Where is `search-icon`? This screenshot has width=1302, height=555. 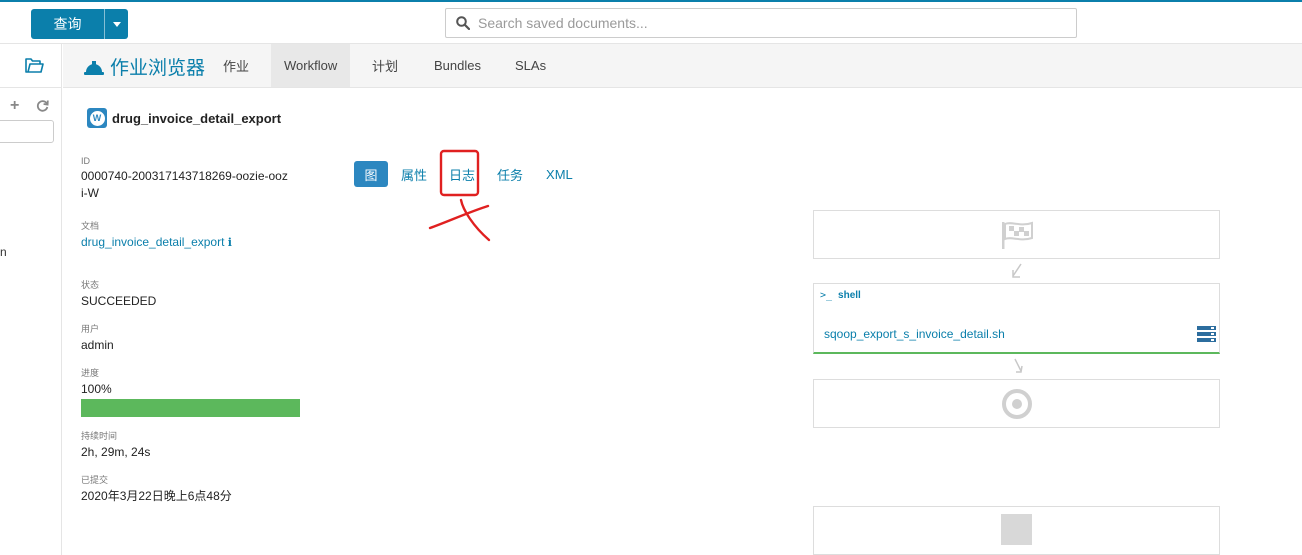 search-icon is located at coordinates (463, 23).